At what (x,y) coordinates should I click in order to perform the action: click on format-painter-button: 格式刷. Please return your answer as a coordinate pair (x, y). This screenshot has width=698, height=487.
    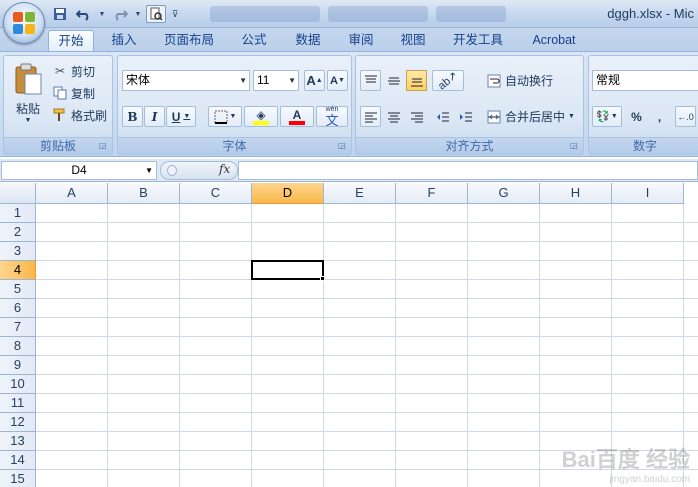
    Looking at the image, I should click on (79, 115).